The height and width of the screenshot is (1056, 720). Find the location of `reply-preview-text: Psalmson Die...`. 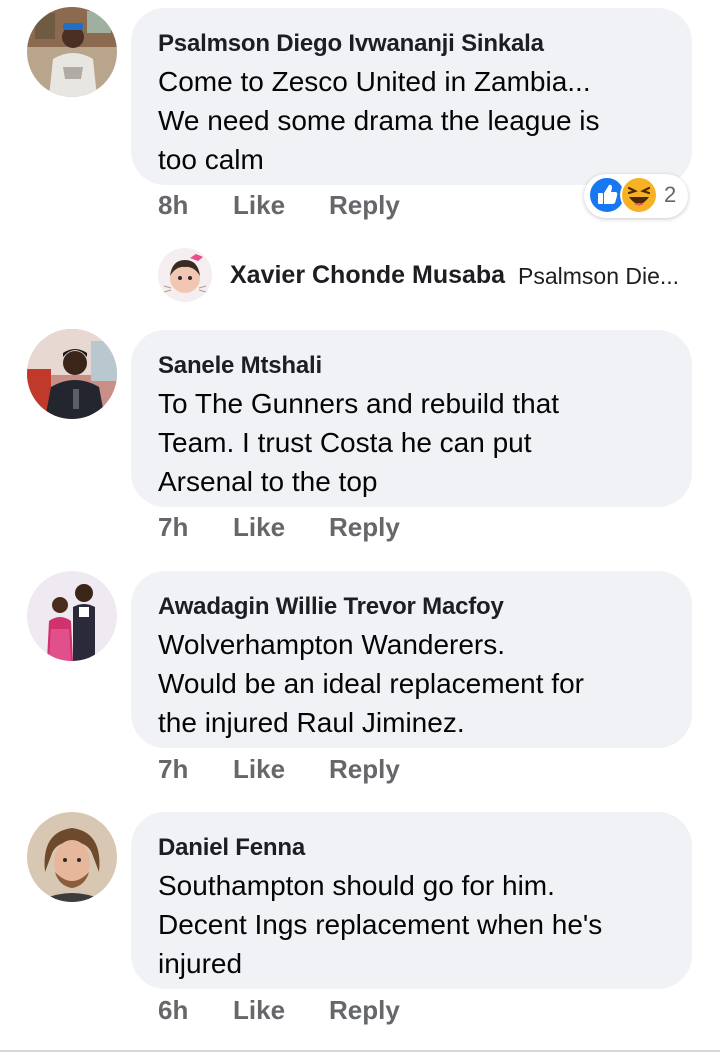

reply-preview-text: Psalmson Die... is located at coordinates (599, 276).